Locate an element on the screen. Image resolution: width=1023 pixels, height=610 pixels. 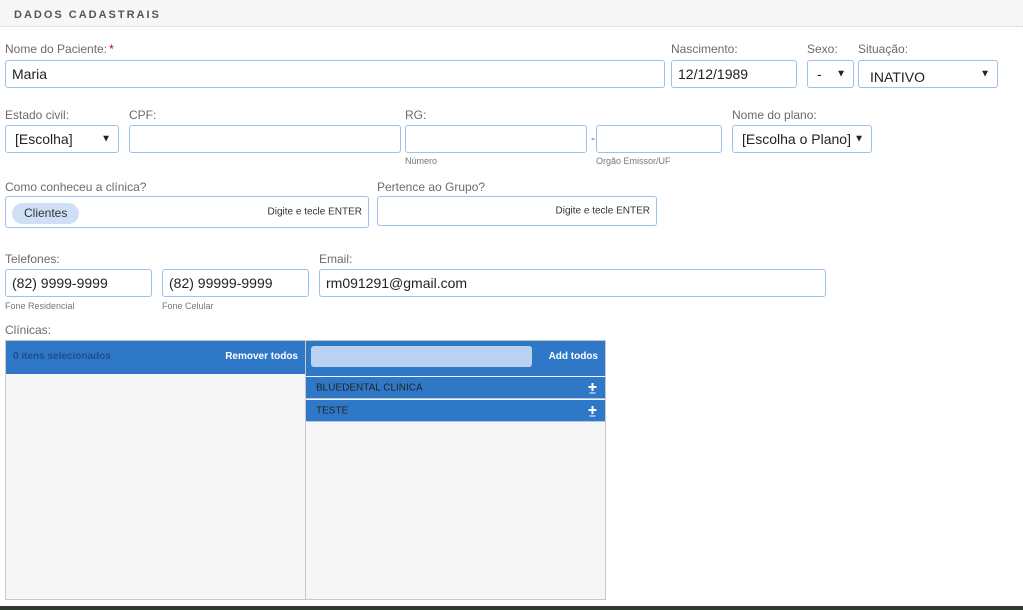
rg-label: RG: is located at coordinates (416, 115).